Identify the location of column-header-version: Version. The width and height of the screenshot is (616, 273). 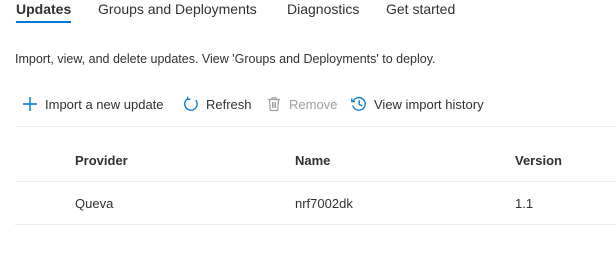
(538, 161).